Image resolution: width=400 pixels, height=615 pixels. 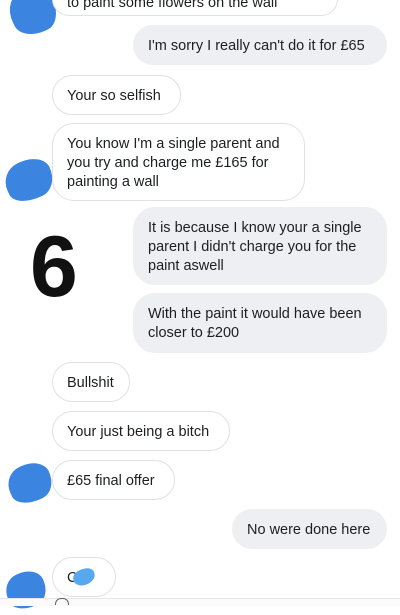 I want to click on message-text: I'm sorry I really can't do it for £65, so click(x=256, y=46).